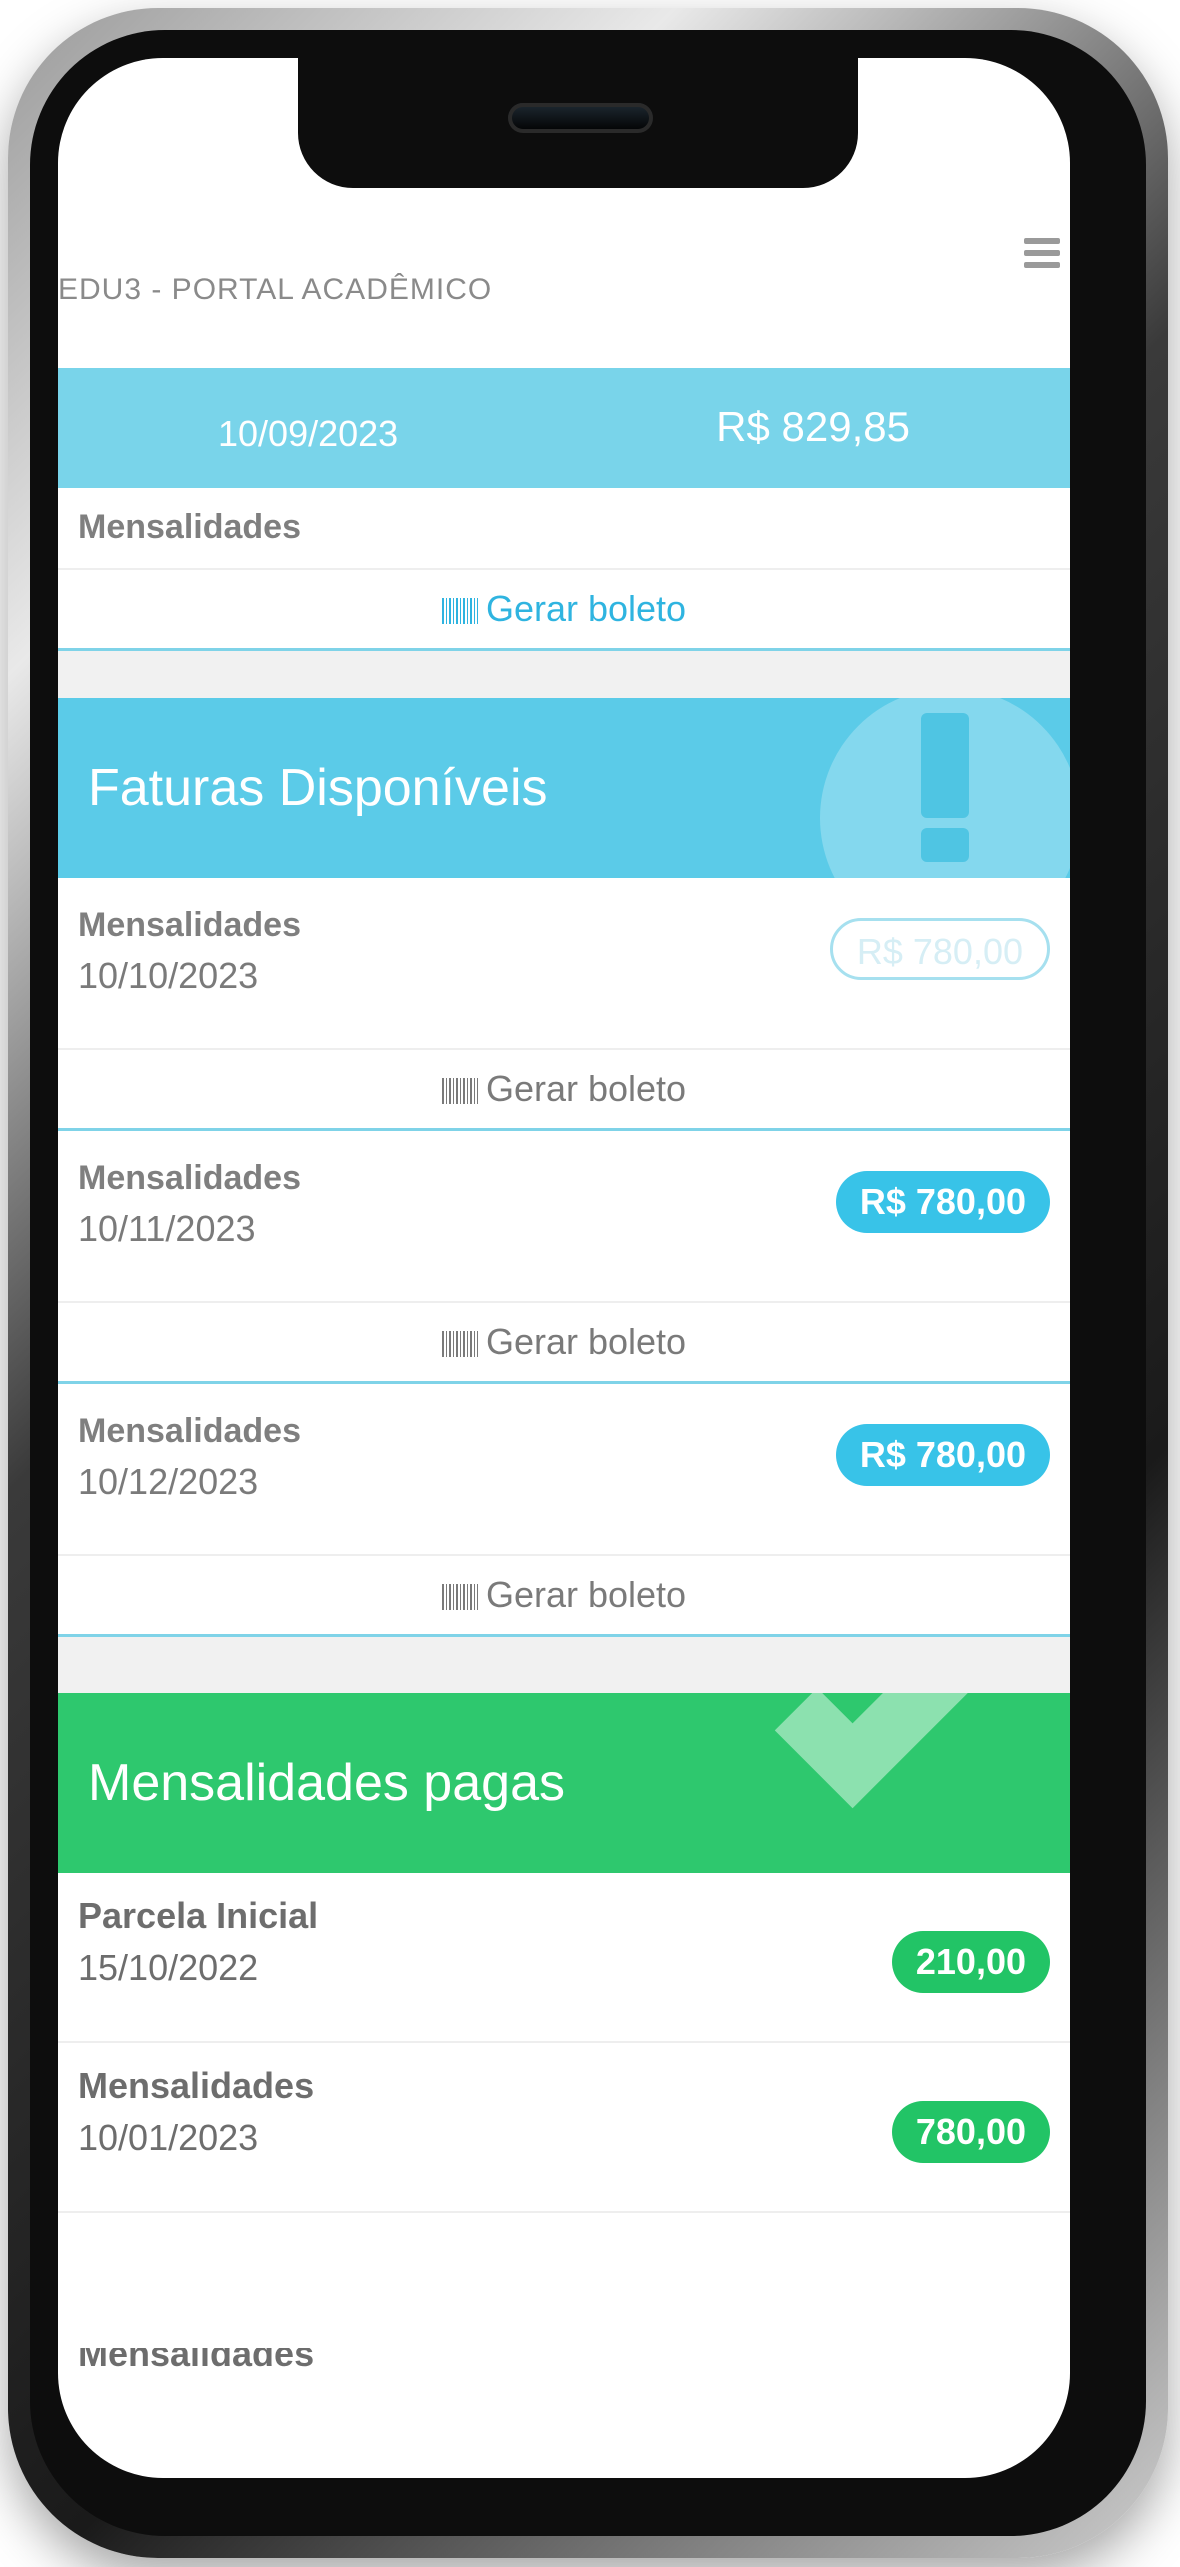 The height and width of the screenshot is (2567, 1180). What do you see at coordinates (168, 2137) in the screenshot?
I see `paid-date: 10/01/2023` at bounding box center [168, 2137].